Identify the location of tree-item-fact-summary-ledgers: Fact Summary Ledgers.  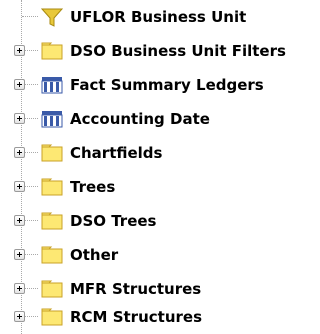
(148, 85).